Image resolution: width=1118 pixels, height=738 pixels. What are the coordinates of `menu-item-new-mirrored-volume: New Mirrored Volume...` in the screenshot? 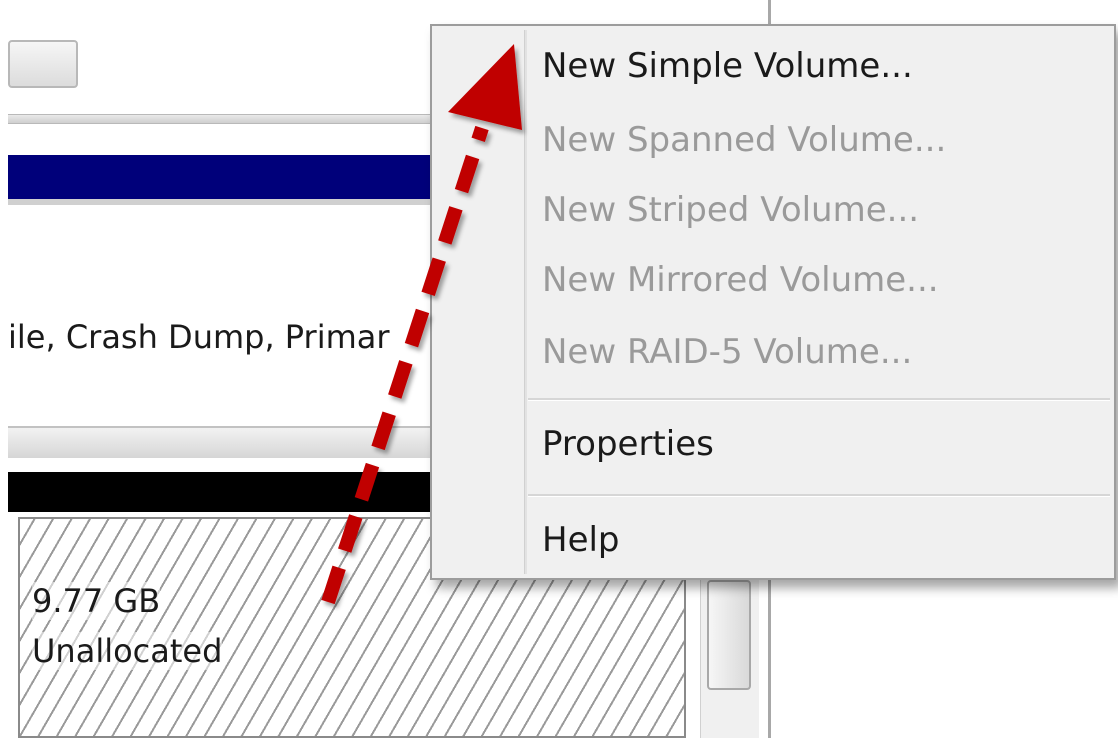 It's located at (740, 280).